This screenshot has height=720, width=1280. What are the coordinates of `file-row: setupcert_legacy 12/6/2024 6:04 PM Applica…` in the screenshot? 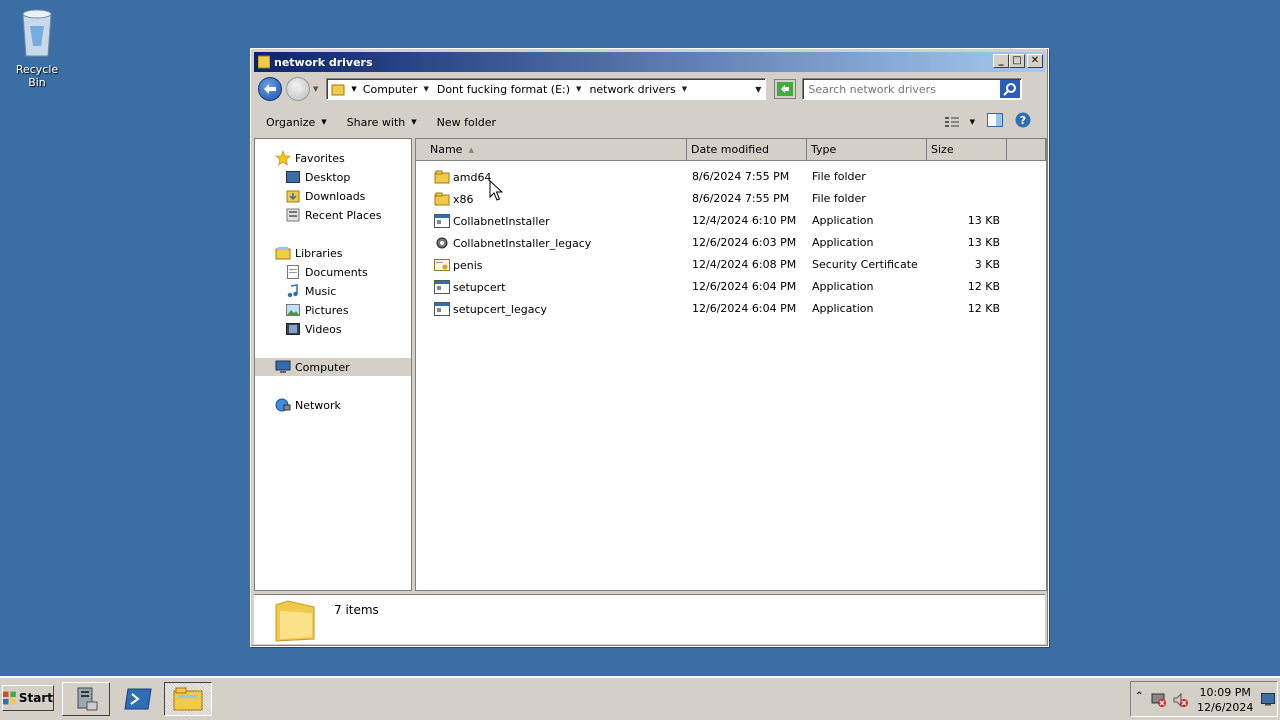 It's located at (716, 309).